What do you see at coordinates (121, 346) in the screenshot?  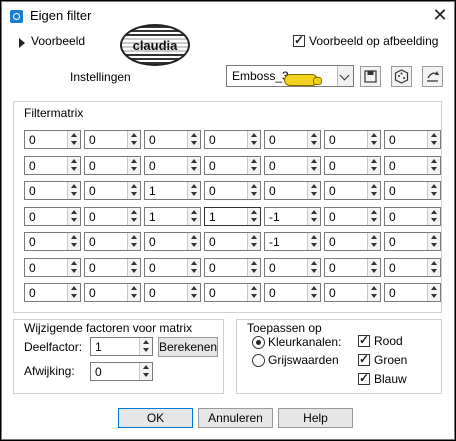 I see `divisor-input: 1` at bounding box center [121, 346].